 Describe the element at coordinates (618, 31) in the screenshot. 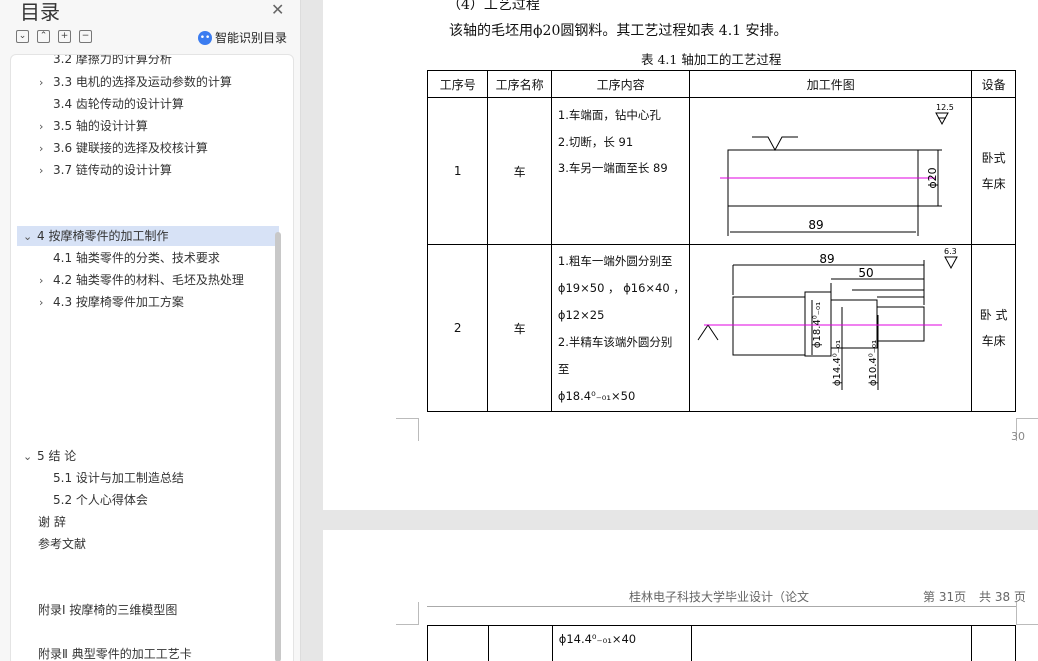

I see `body-paragraph: 该轴的毛坯用ϕ20圆钢料。其工艺过程如表 4.1 安排。` at that location.